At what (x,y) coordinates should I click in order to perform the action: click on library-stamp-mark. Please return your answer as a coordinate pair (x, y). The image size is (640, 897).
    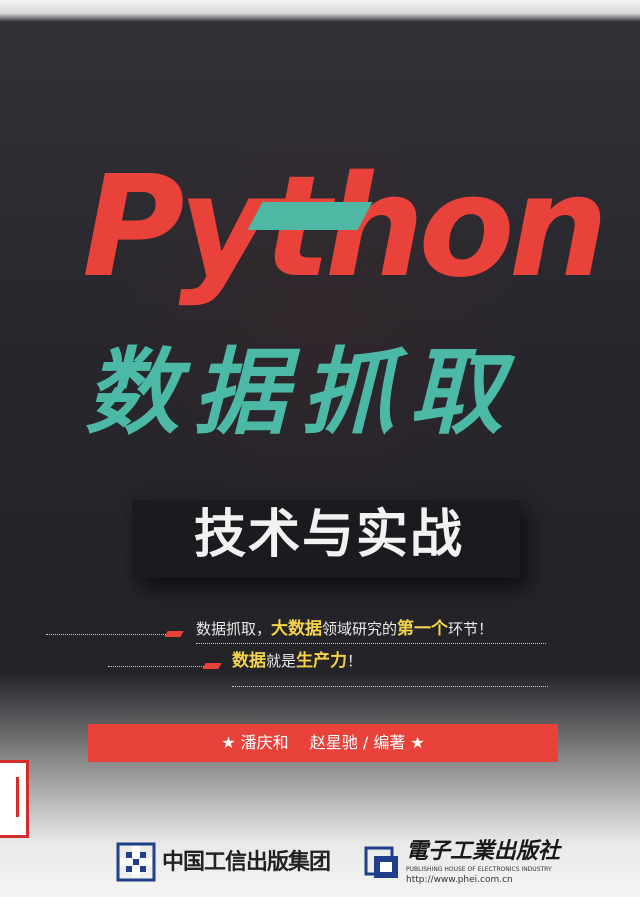
    Looking at the image, I should click on (11, 797).